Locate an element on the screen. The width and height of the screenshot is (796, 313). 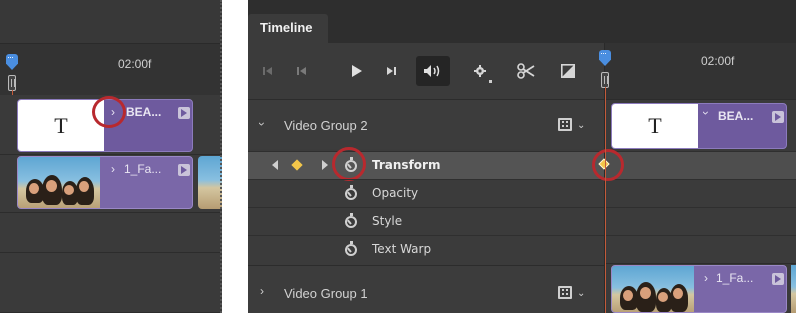
previous-frame-icon is located at coordinates (301, 71).